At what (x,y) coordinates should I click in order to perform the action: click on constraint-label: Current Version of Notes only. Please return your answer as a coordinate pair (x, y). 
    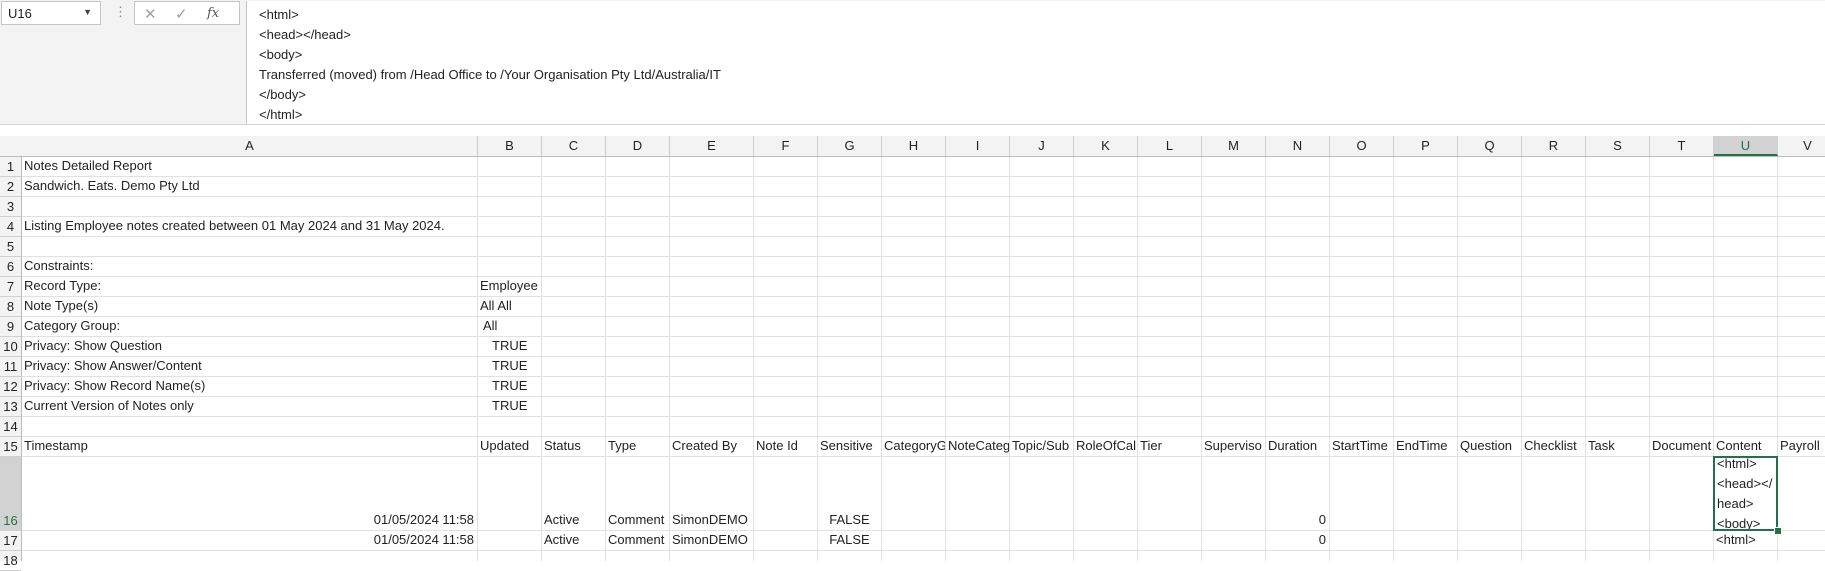
    Looking at the image, I should click on (249, 406).